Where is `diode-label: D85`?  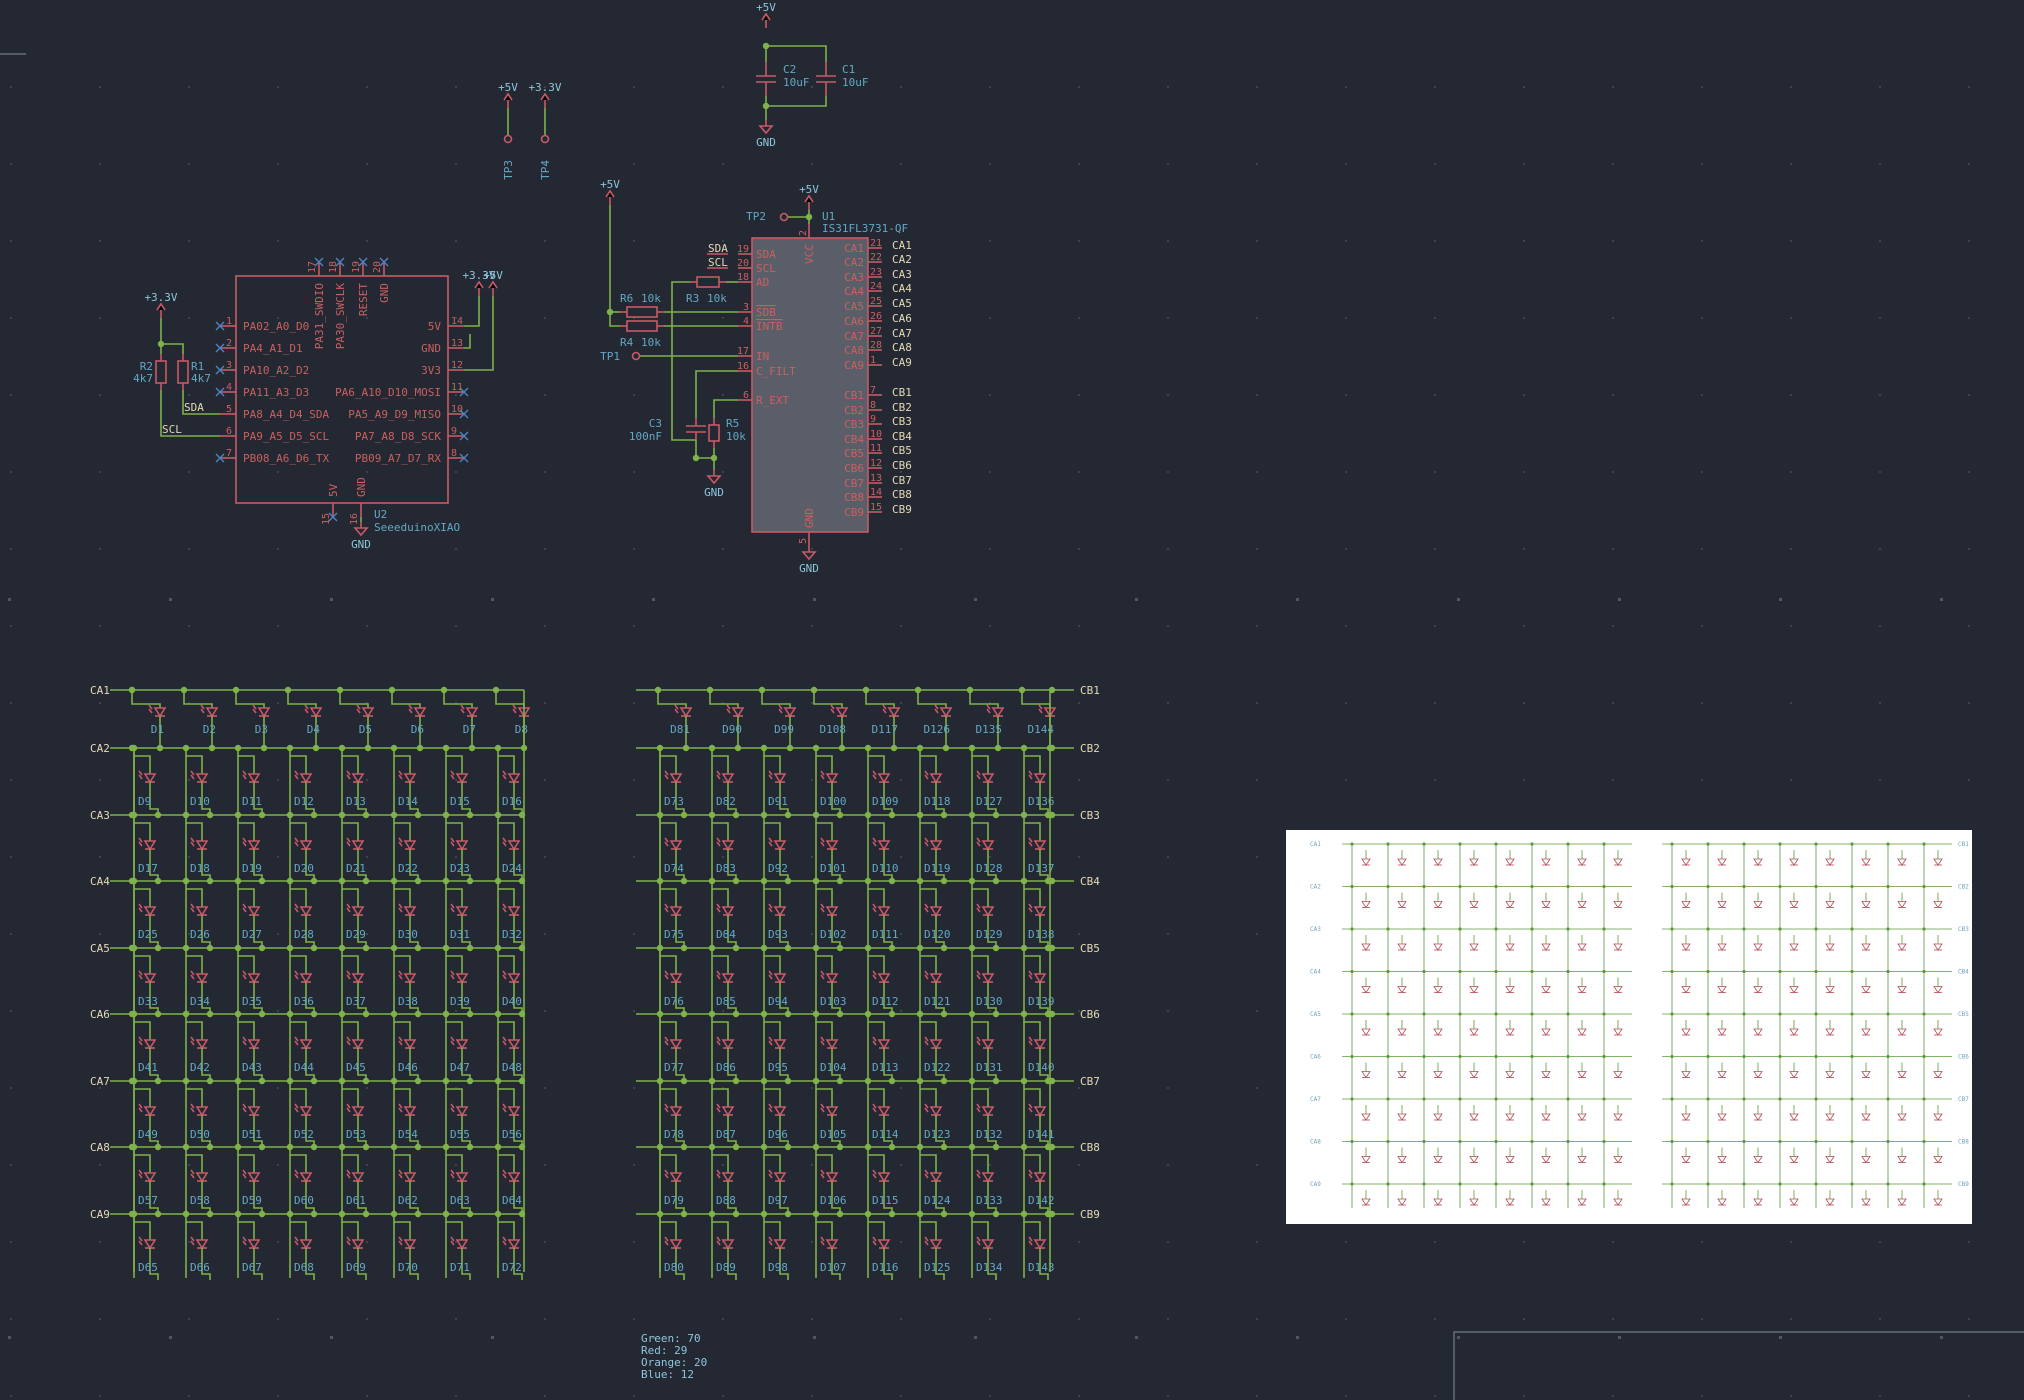
diode-label: D85 is located at coordinates (726, 1001).